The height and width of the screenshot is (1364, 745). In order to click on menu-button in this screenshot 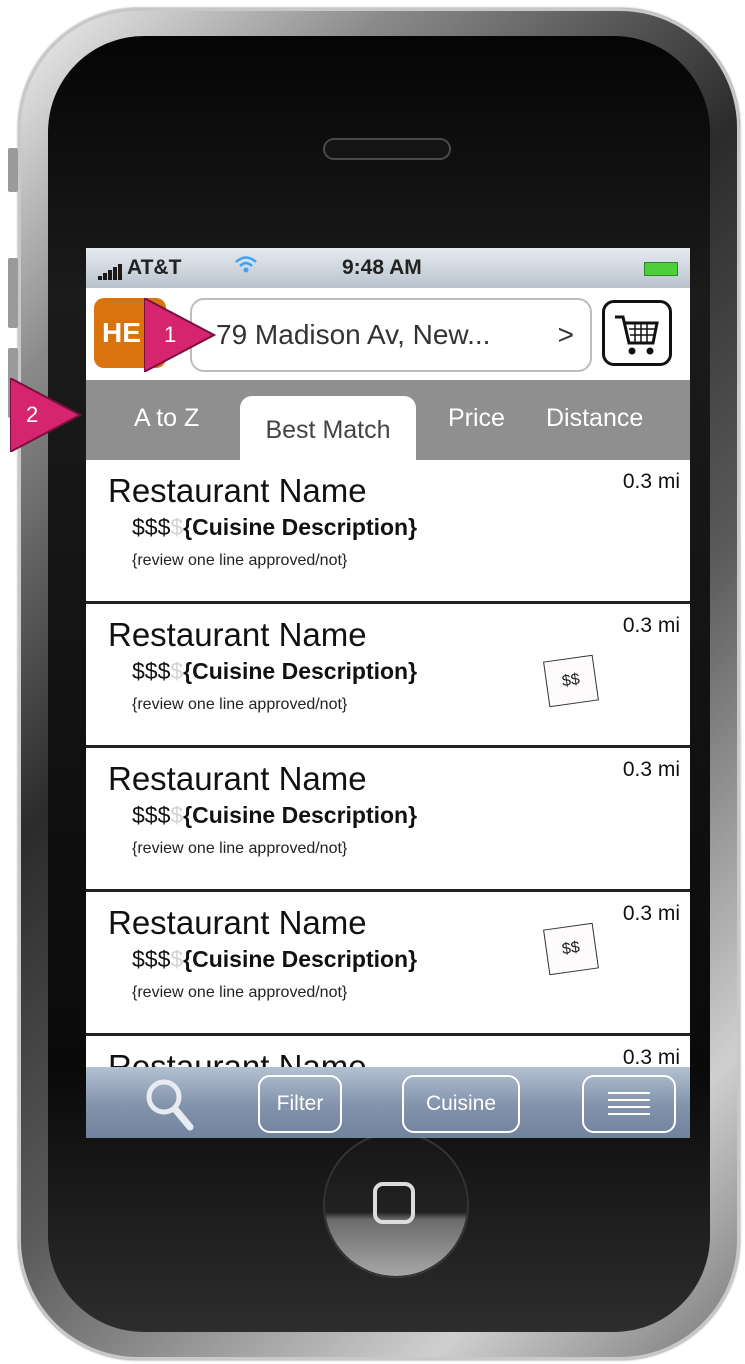, I will do `click(629, 1104)`.